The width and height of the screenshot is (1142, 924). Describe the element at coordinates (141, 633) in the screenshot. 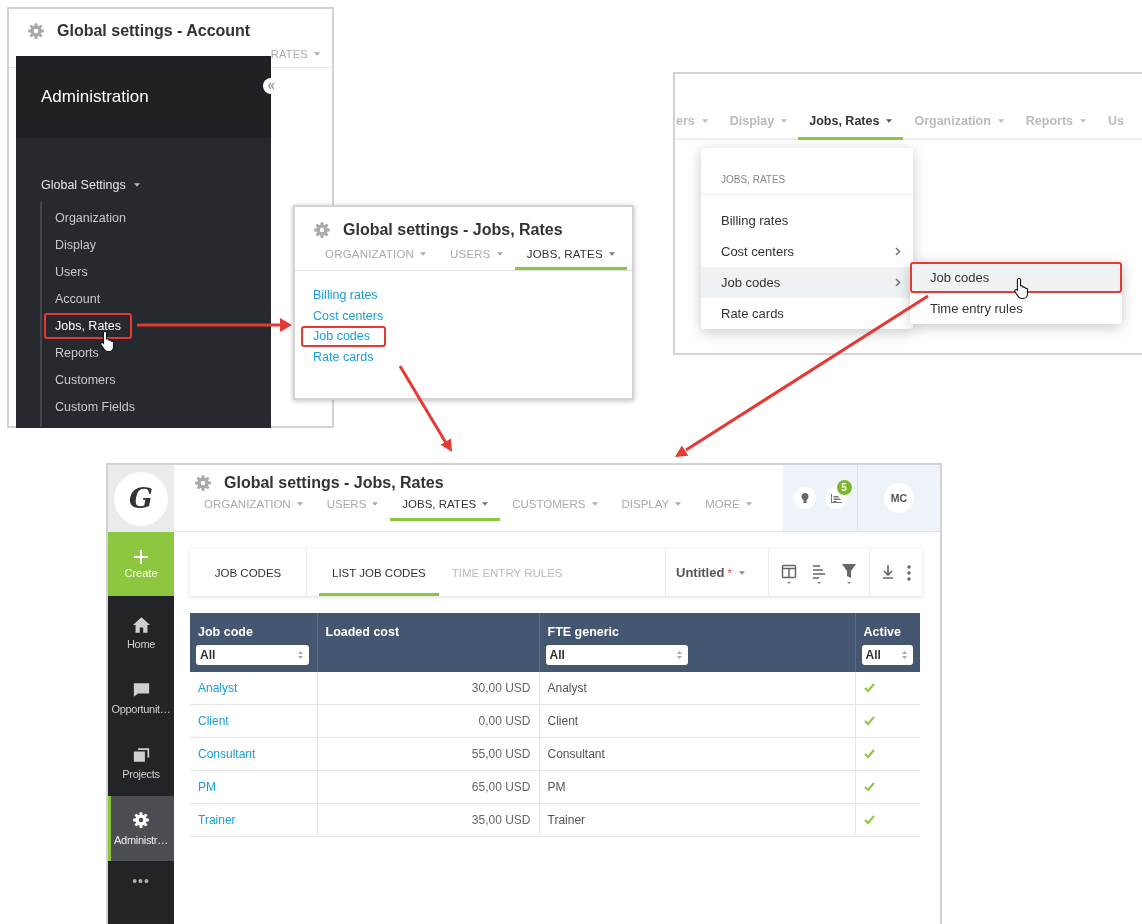

I see `sidebar-item: Home` at that location.